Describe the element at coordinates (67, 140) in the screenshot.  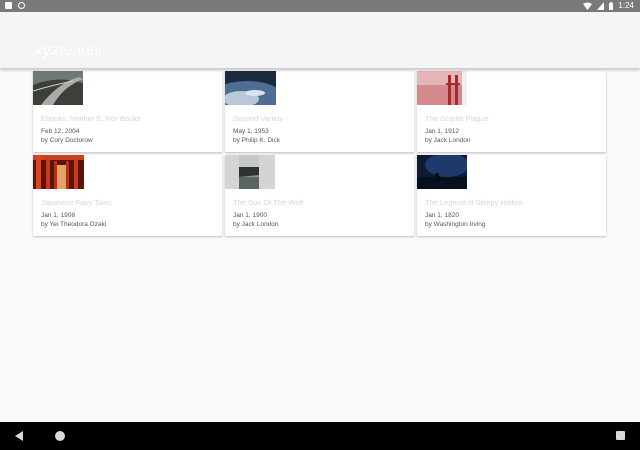
I see `book-author: by Cory Doctorow` at that location.